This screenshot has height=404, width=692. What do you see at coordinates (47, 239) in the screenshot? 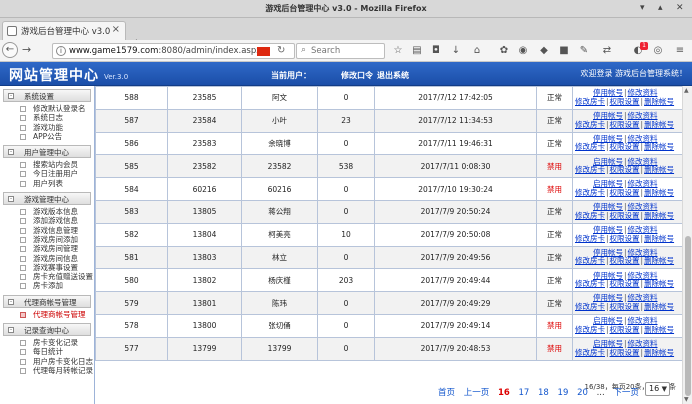
I see `sidebar-item: 游戏房间添加` at bounding box center [47, 239].